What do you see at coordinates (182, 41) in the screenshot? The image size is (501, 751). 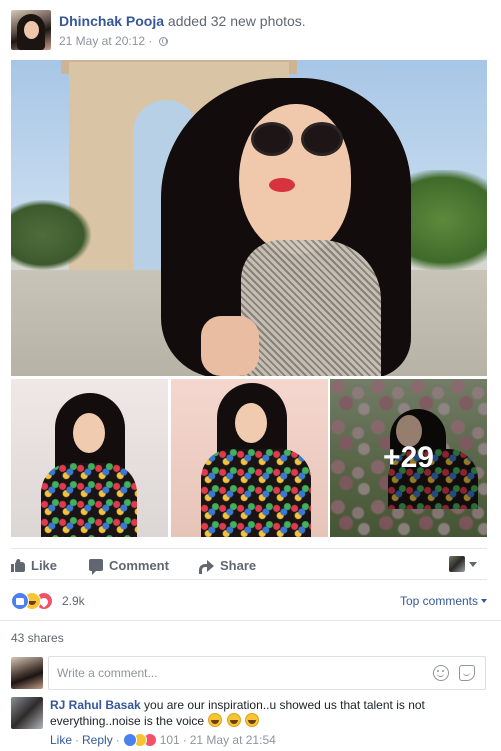 I see `post-meta: 21 May at 20:12 ·` at bounding box center [182, 41].